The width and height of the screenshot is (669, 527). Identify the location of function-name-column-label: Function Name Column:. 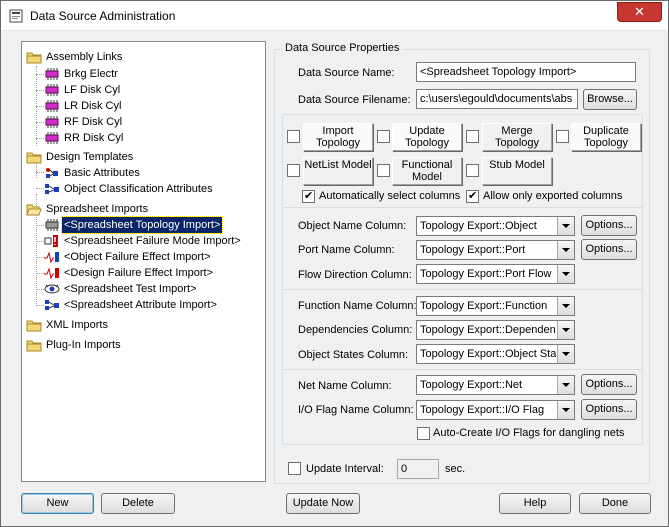
(357, 306).